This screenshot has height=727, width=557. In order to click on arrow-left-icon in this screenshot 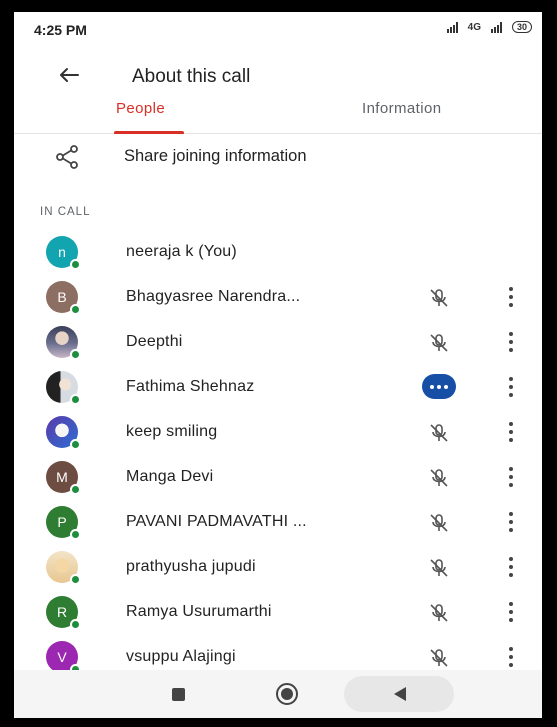, I will do `click(69, 75)`.